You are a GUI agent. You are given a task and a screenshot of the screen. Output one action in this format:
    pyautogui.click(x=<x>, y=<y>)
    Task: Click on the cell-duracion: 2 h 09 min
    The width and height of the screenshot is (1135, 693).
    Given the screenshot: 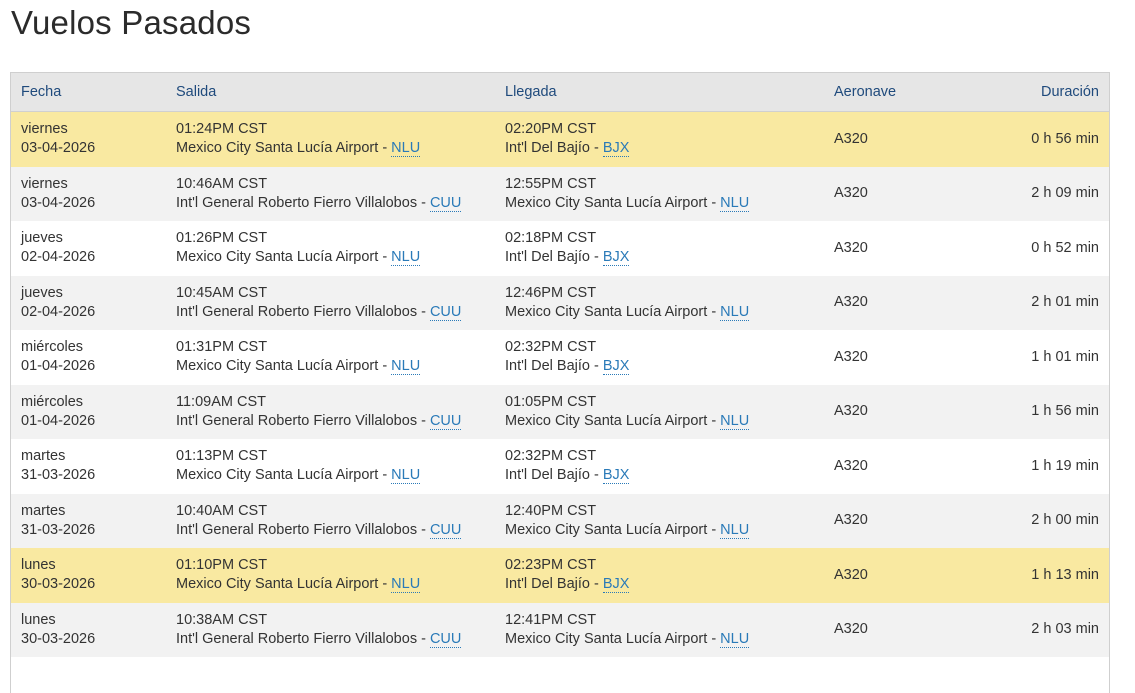 What is the action you would take?
    pyautogui.click(x=1065, y=193)
    